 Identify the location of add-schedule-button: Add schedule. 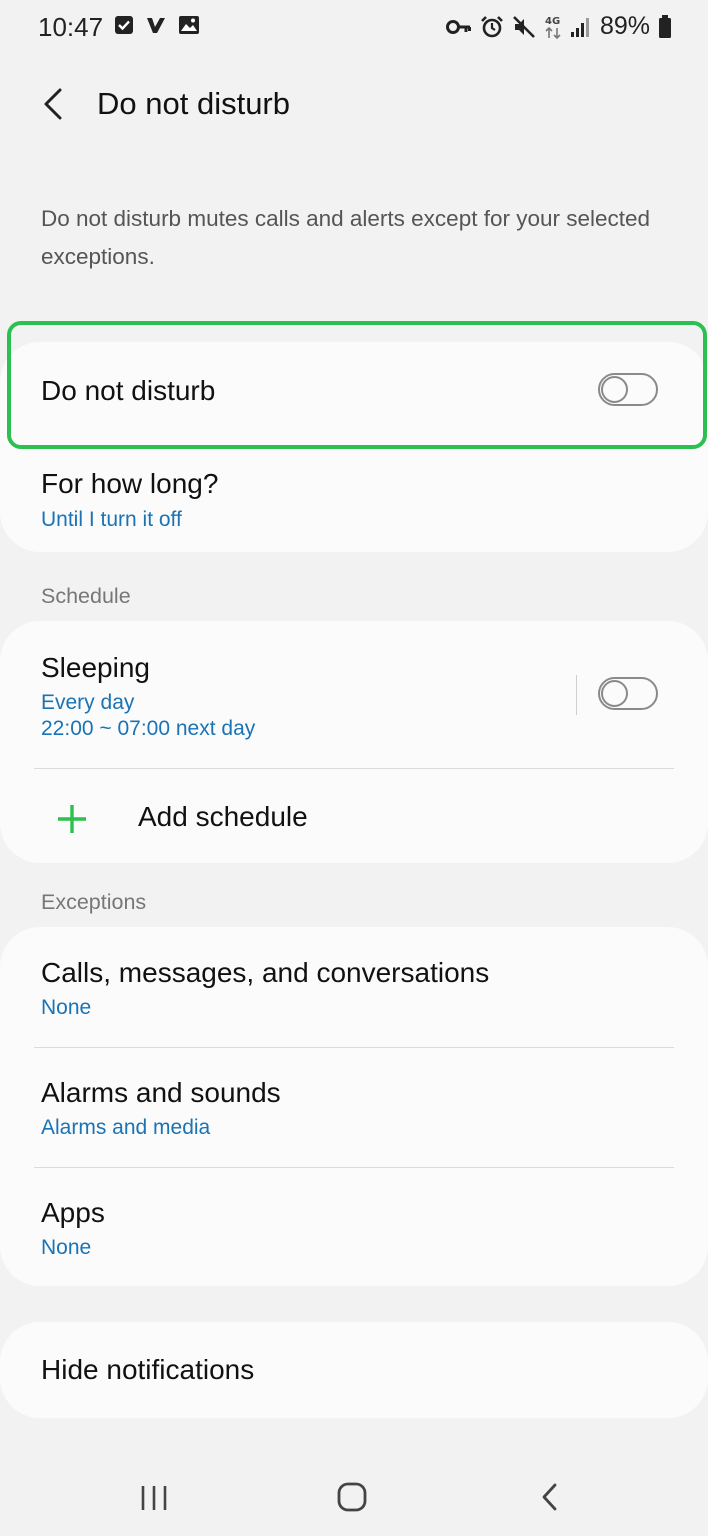
(354, 816).